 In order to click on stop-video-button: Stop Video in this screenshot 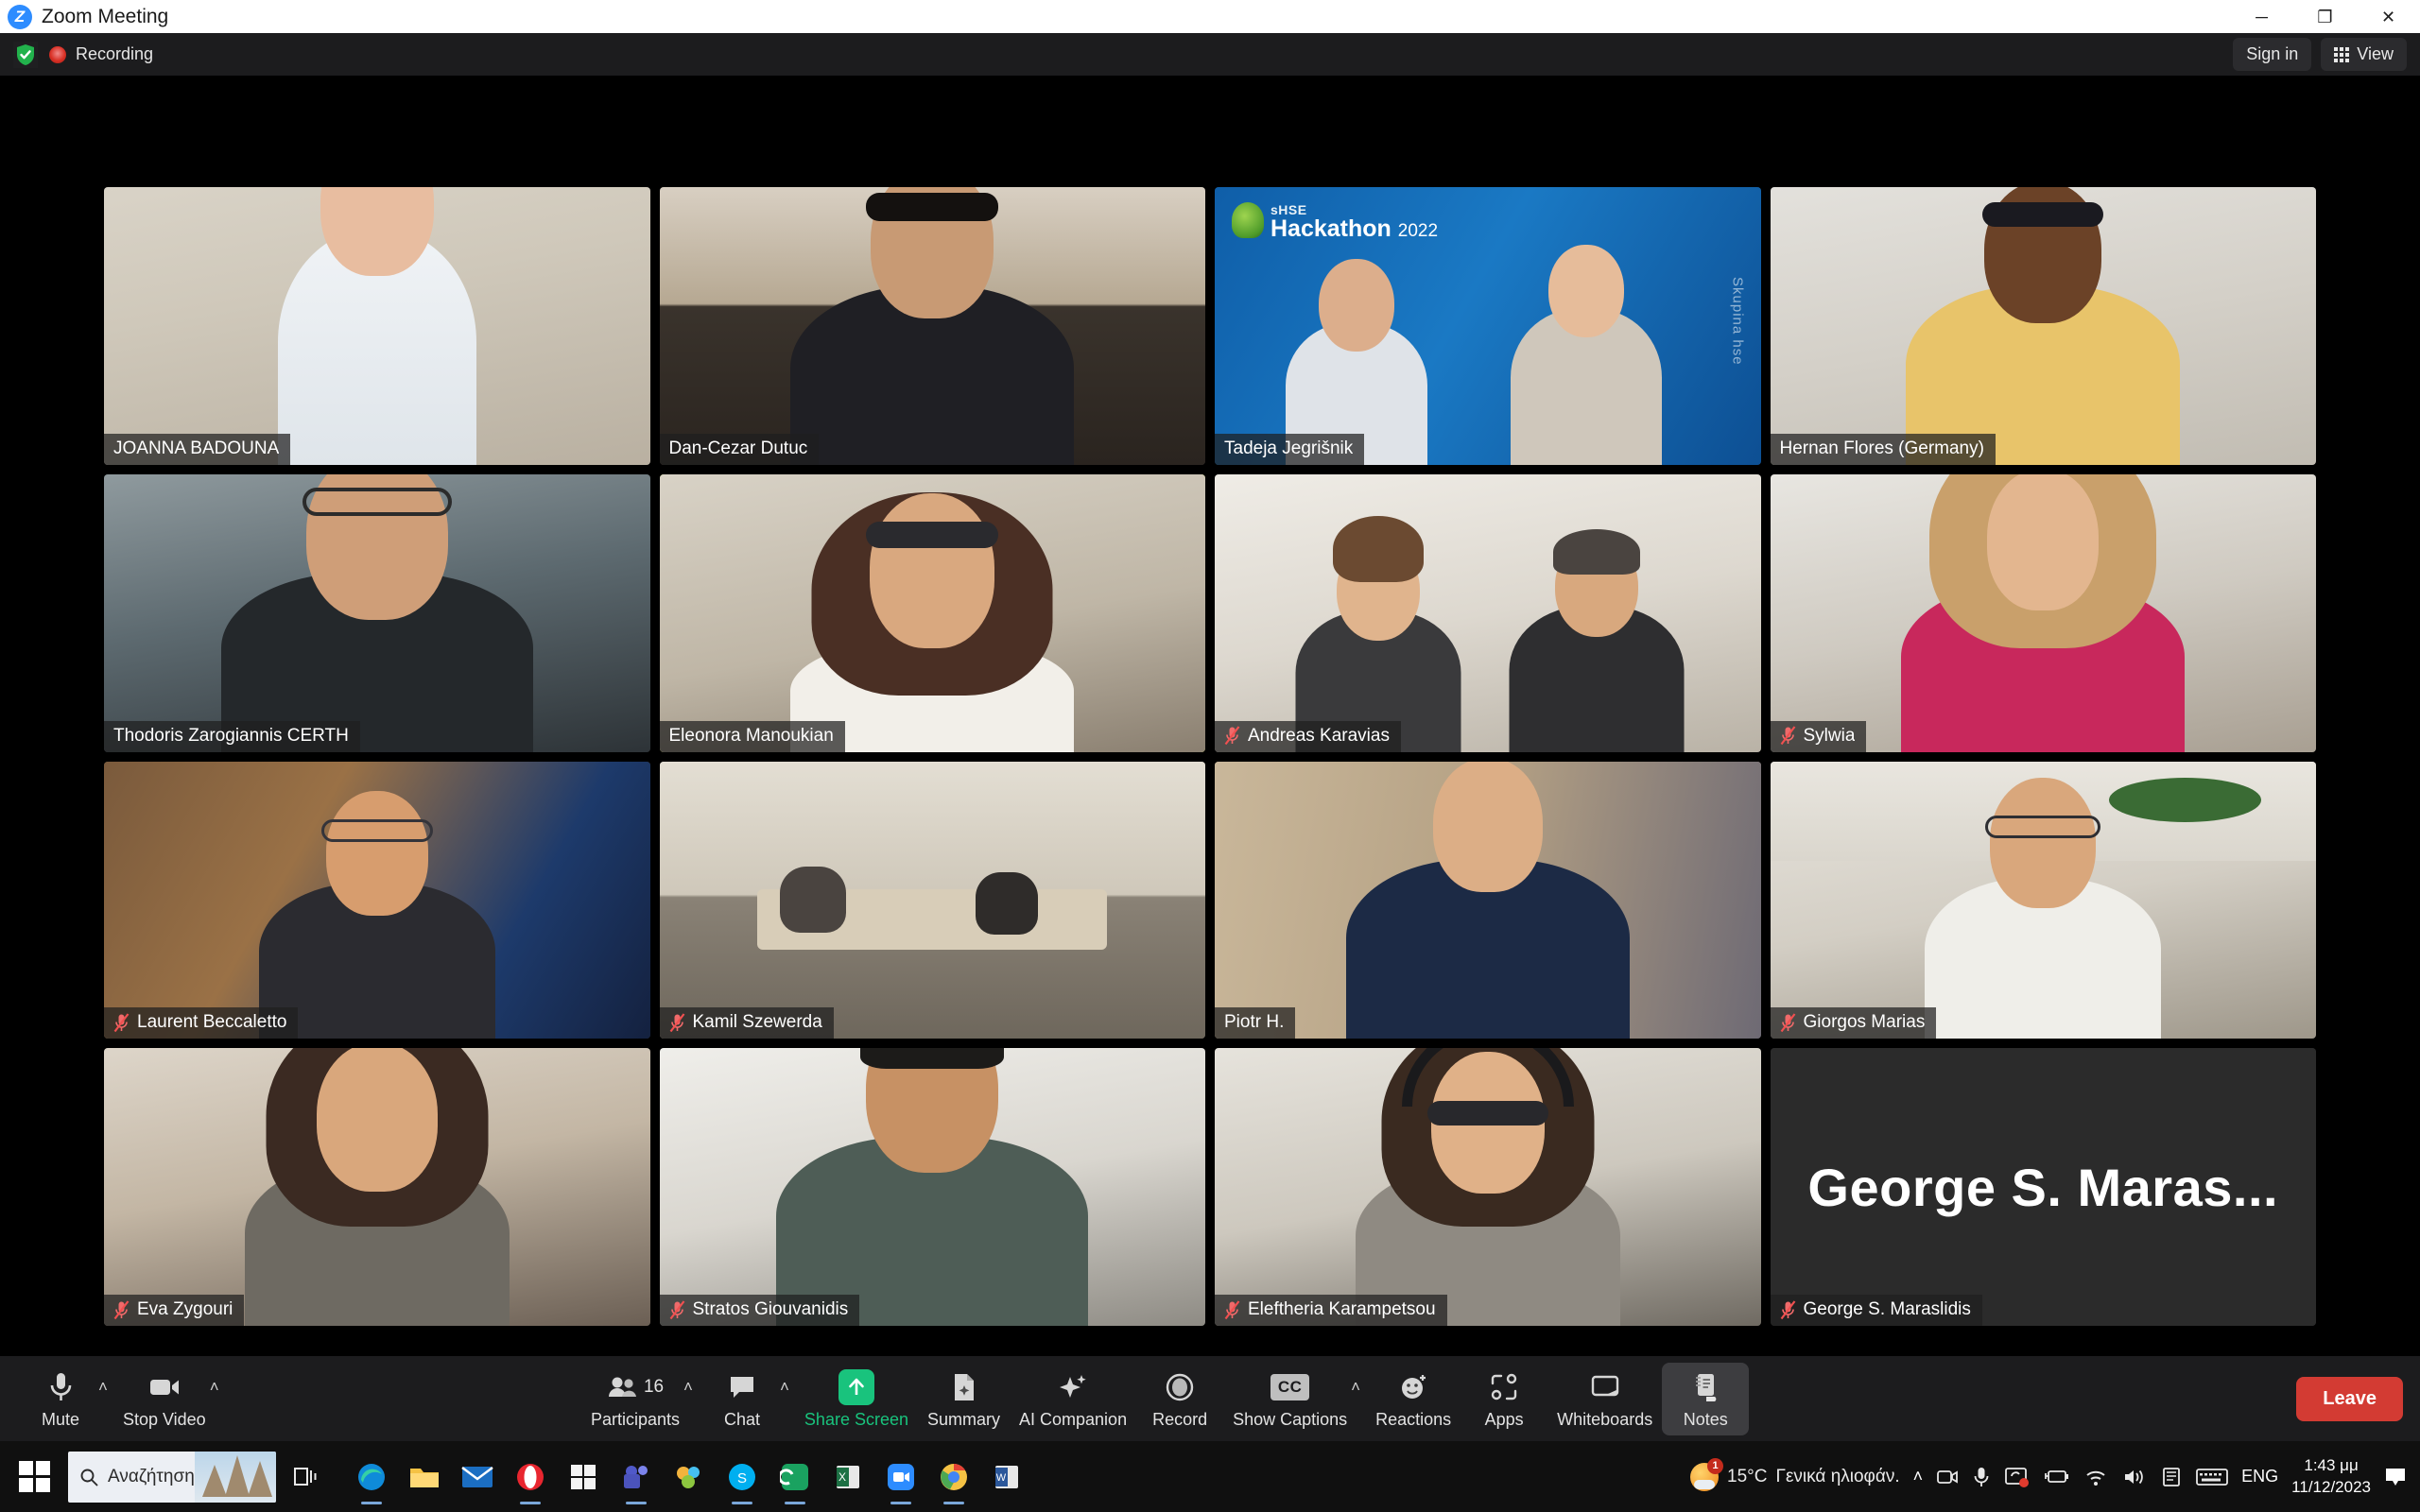, I will do `click(164, 1399)`.